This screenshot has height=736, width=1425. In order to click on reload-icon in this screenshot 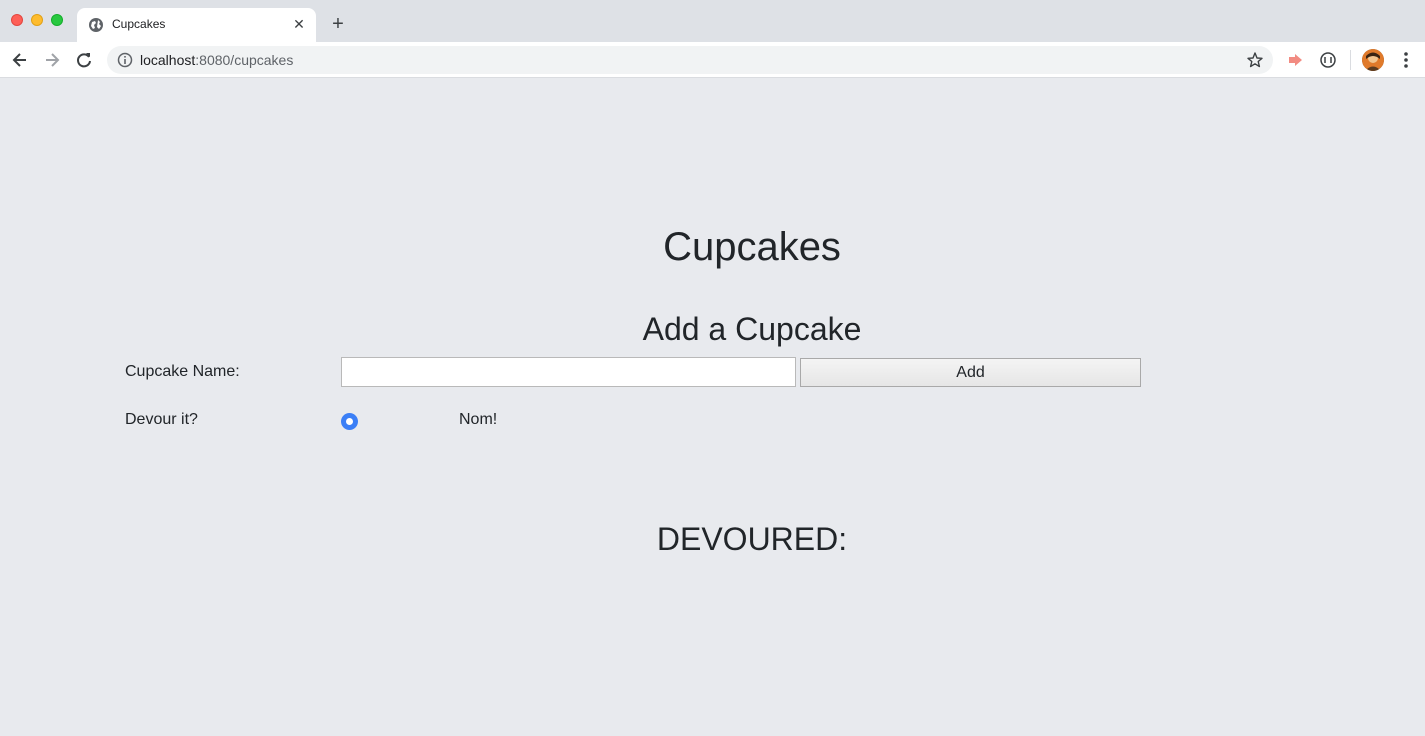, I will do `click(84, 60)`.